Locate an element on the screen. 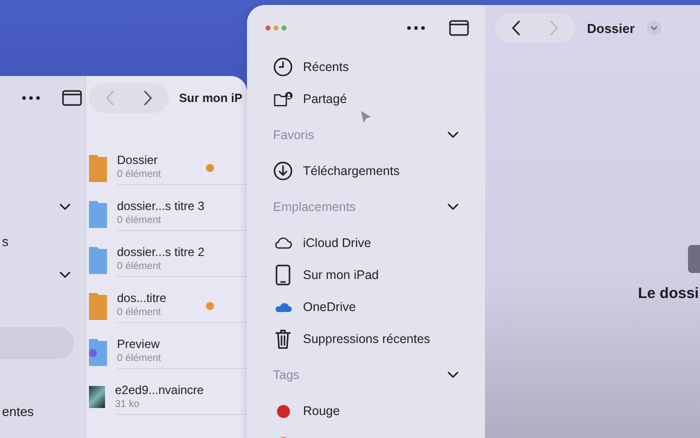  sidebar-item: Partagé is located at coordinates (366, 99).